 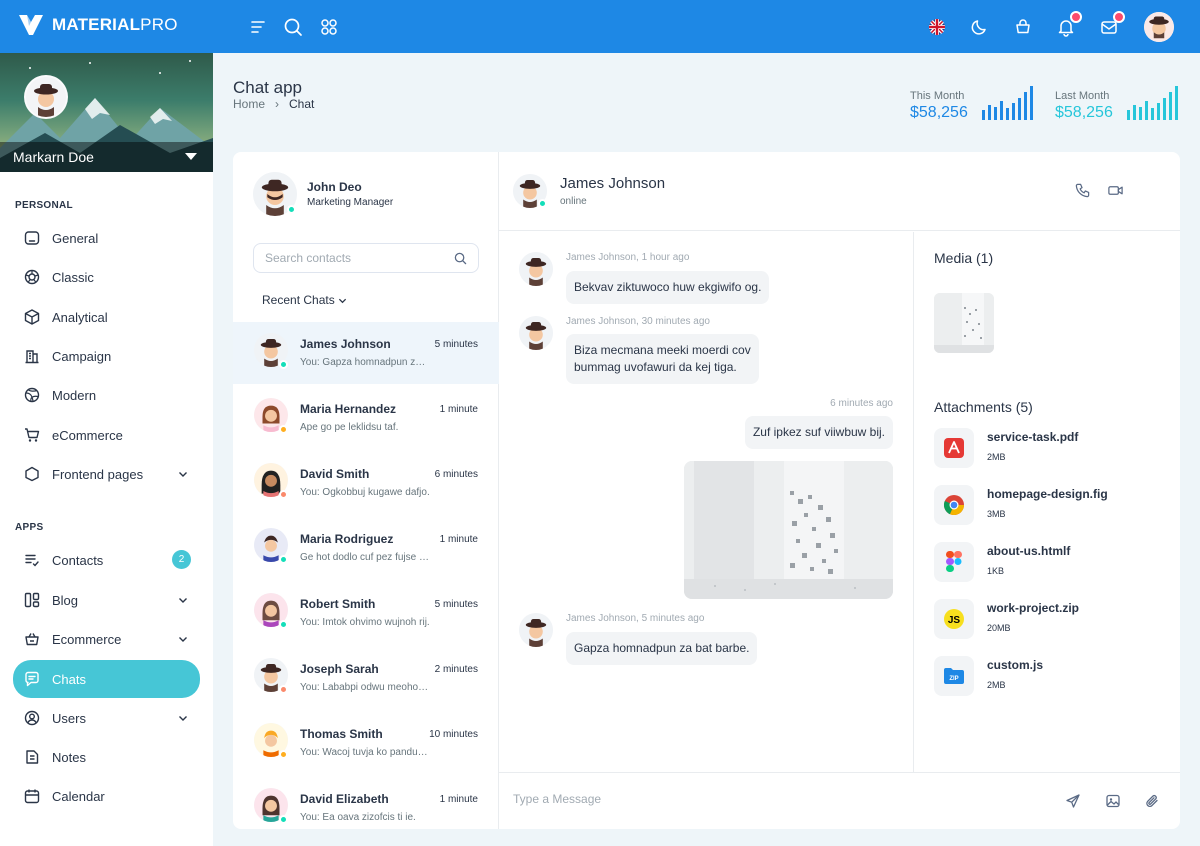 I want to click on attachment-item: homepage-design.fig 3MB, so click(x=1049, y=507).